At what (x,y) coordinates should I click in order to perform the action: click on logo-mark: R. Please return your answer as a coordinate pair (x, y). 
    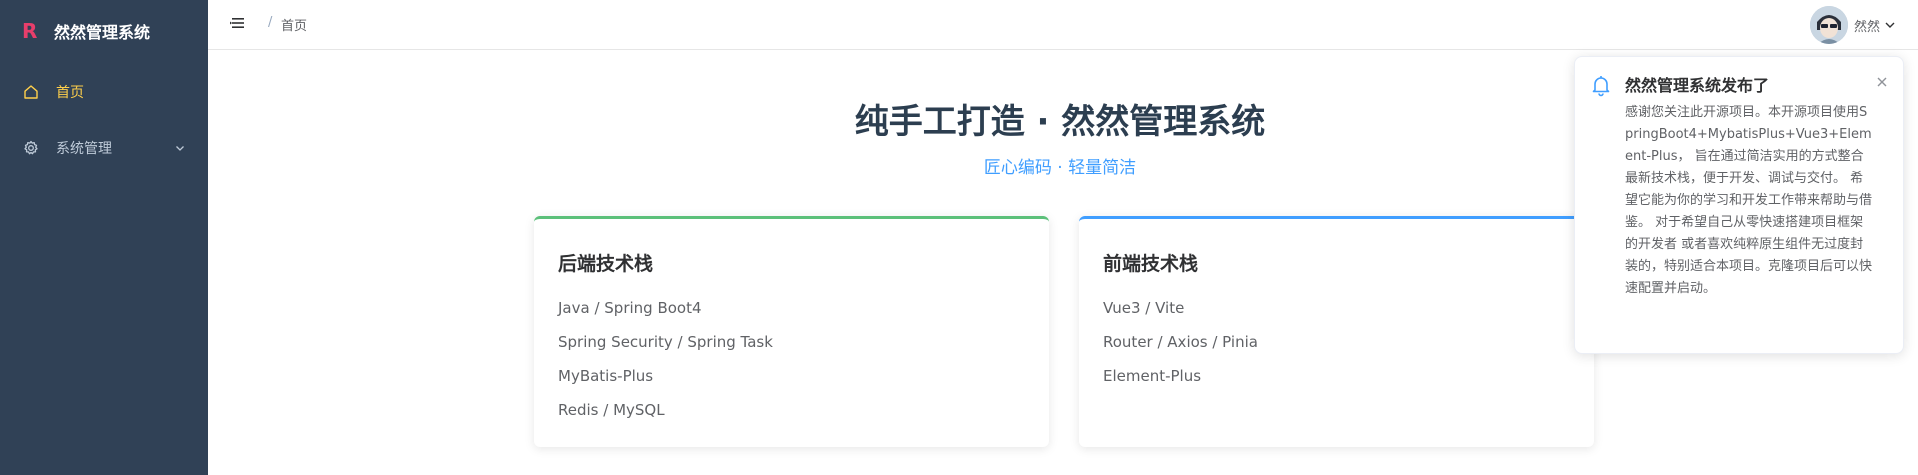
    Looking at the image, I should click on (30, 31).